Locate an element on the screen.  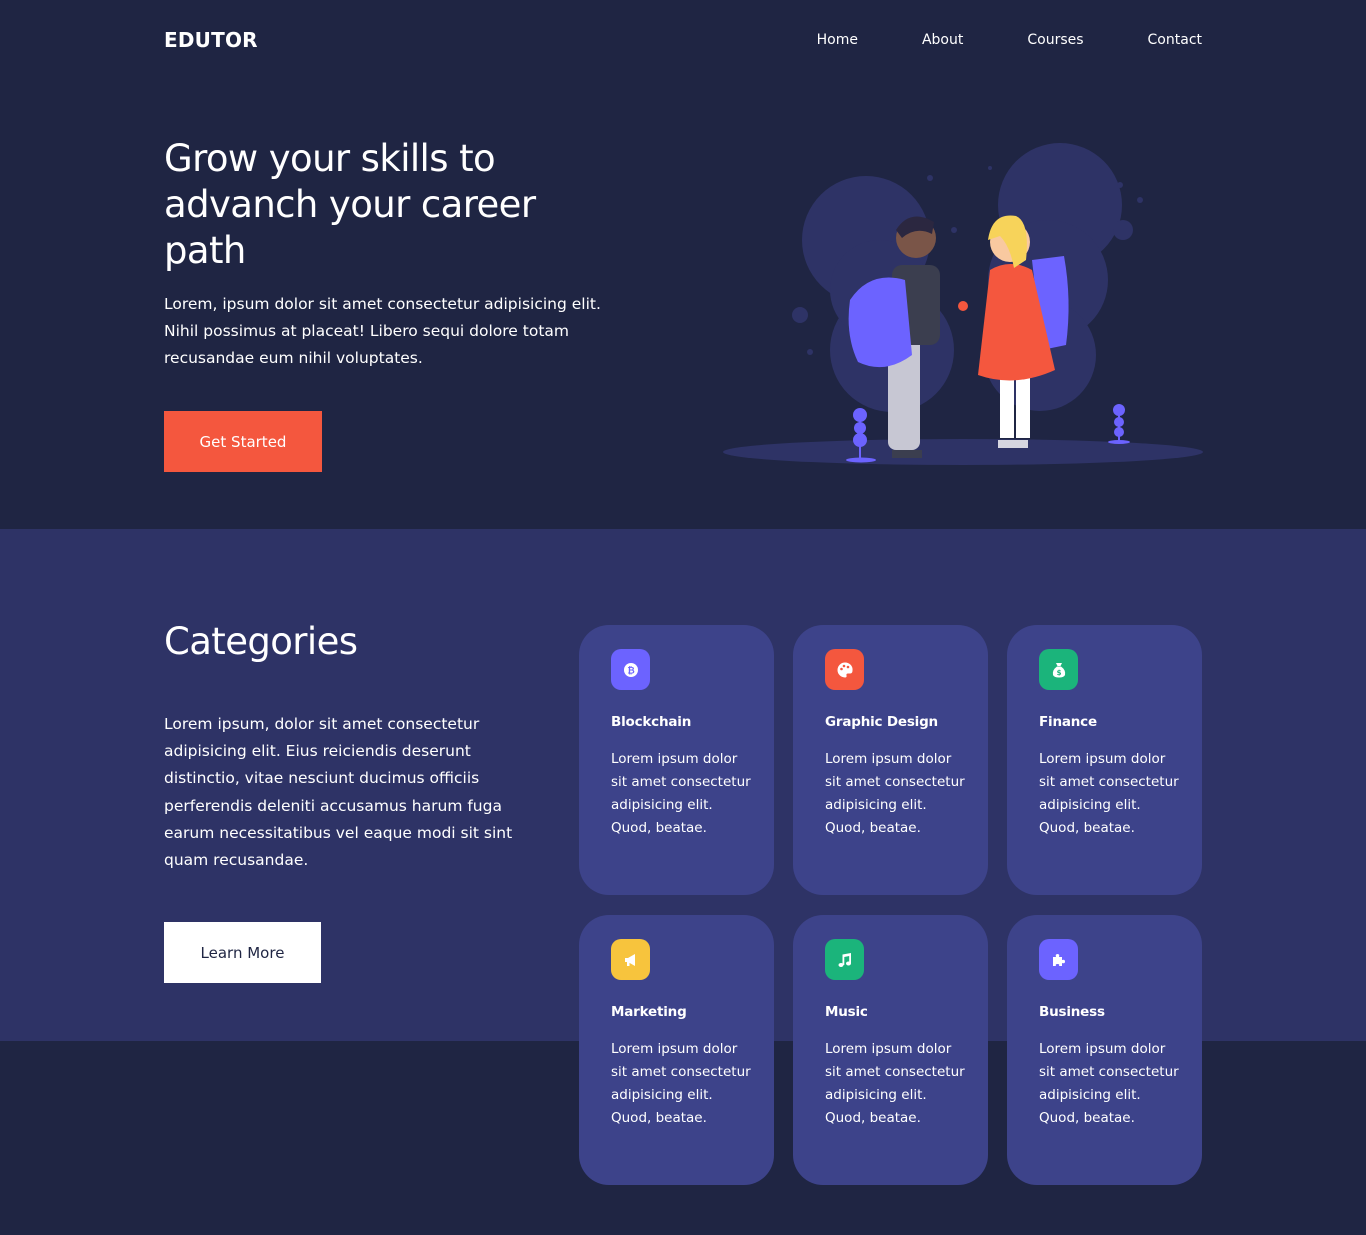
money-bag-icon: $ is located at coordinates (1058, 669).